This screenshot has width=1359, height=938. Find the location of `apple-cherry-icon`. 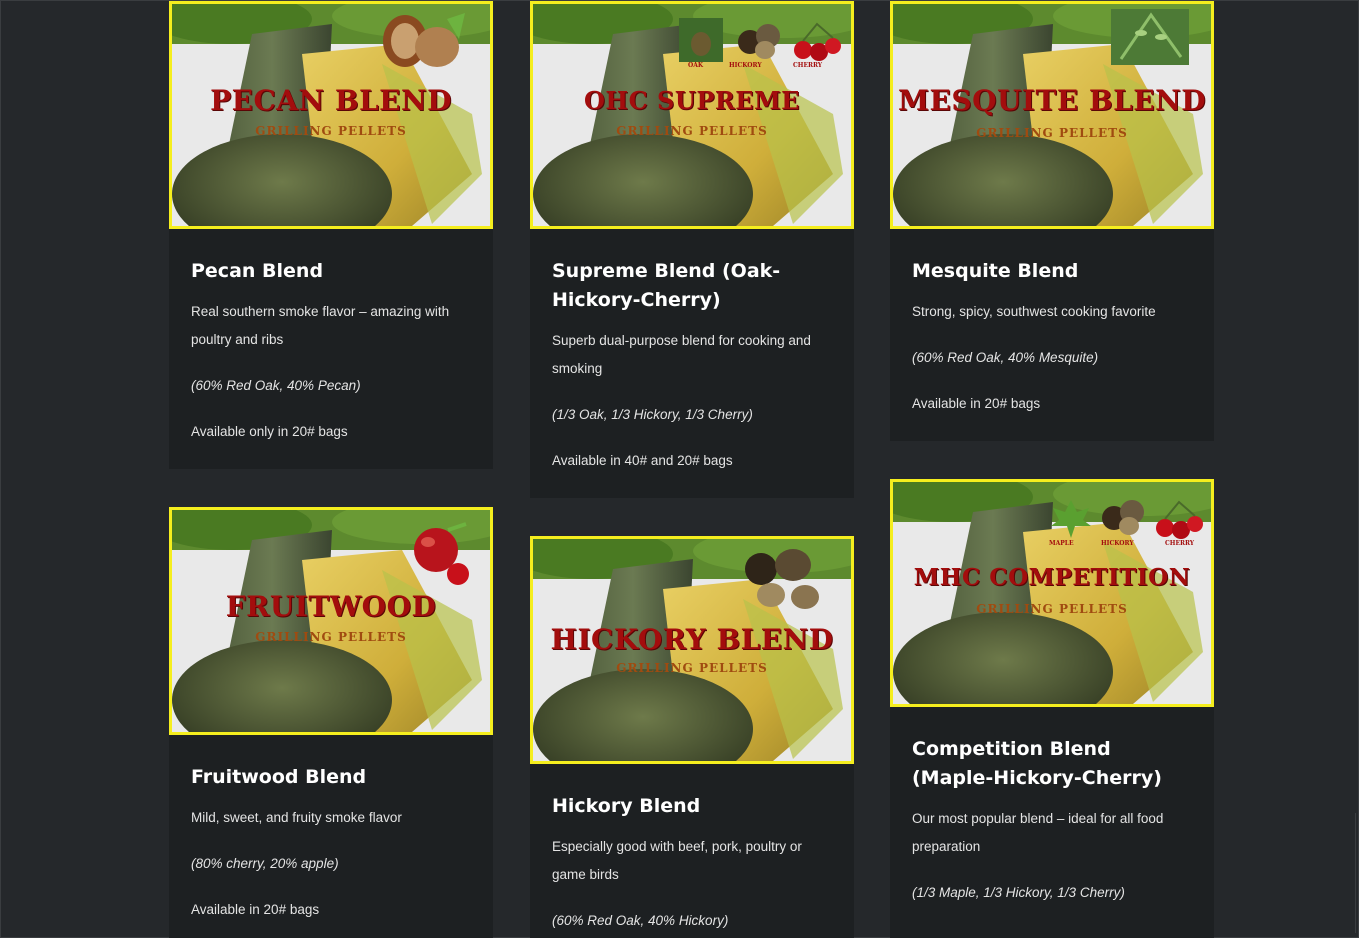

apple-cherry-icon is located at coordinates (441, 553).